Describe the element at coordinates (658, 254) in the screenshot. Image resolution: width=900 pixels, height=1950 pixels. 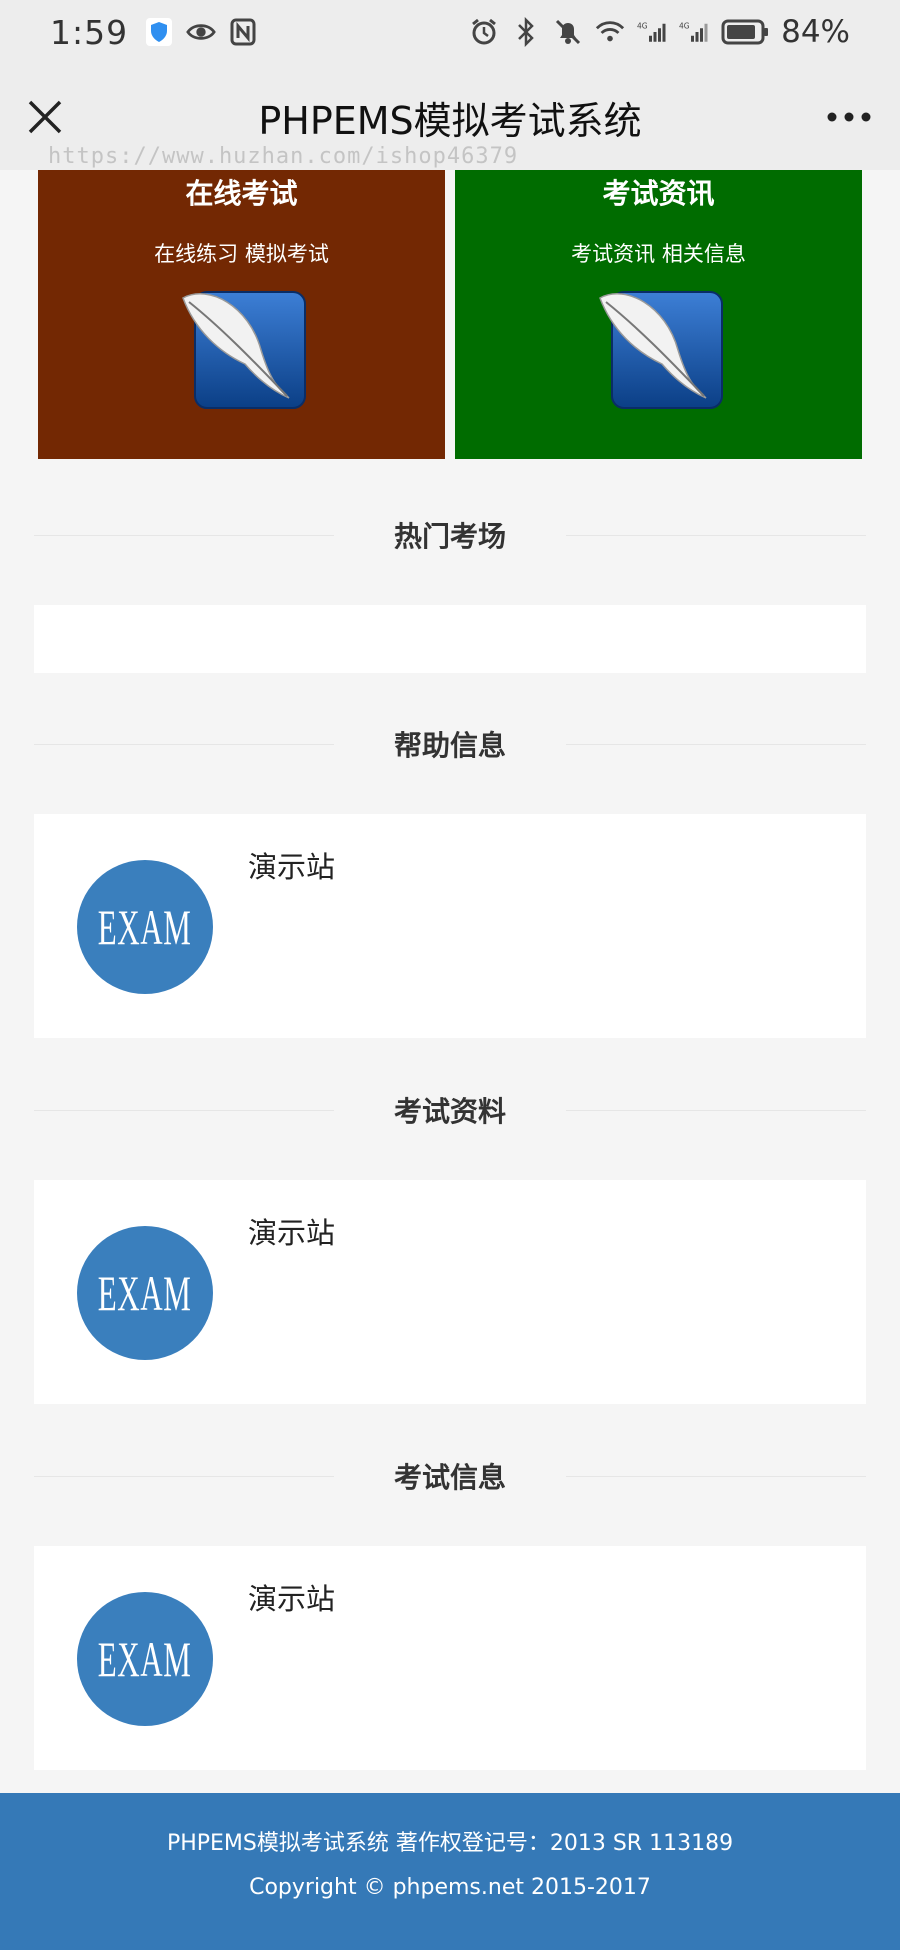
I see `tile-subtitle: 考试资讯 相关信息` at that location.